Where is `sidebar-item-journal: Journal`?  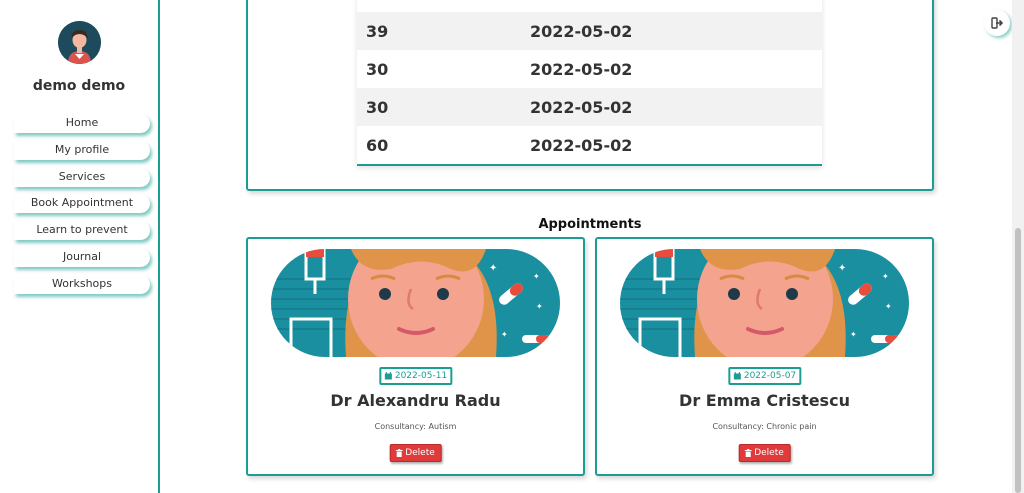 sidebar-item-journal: Journal is located at coordinates (82, 257).